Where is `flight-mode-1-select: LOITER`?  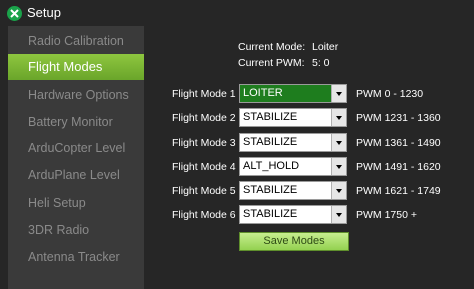 flight-mode-1-select: LOITER is located at coordinates (293, 93).